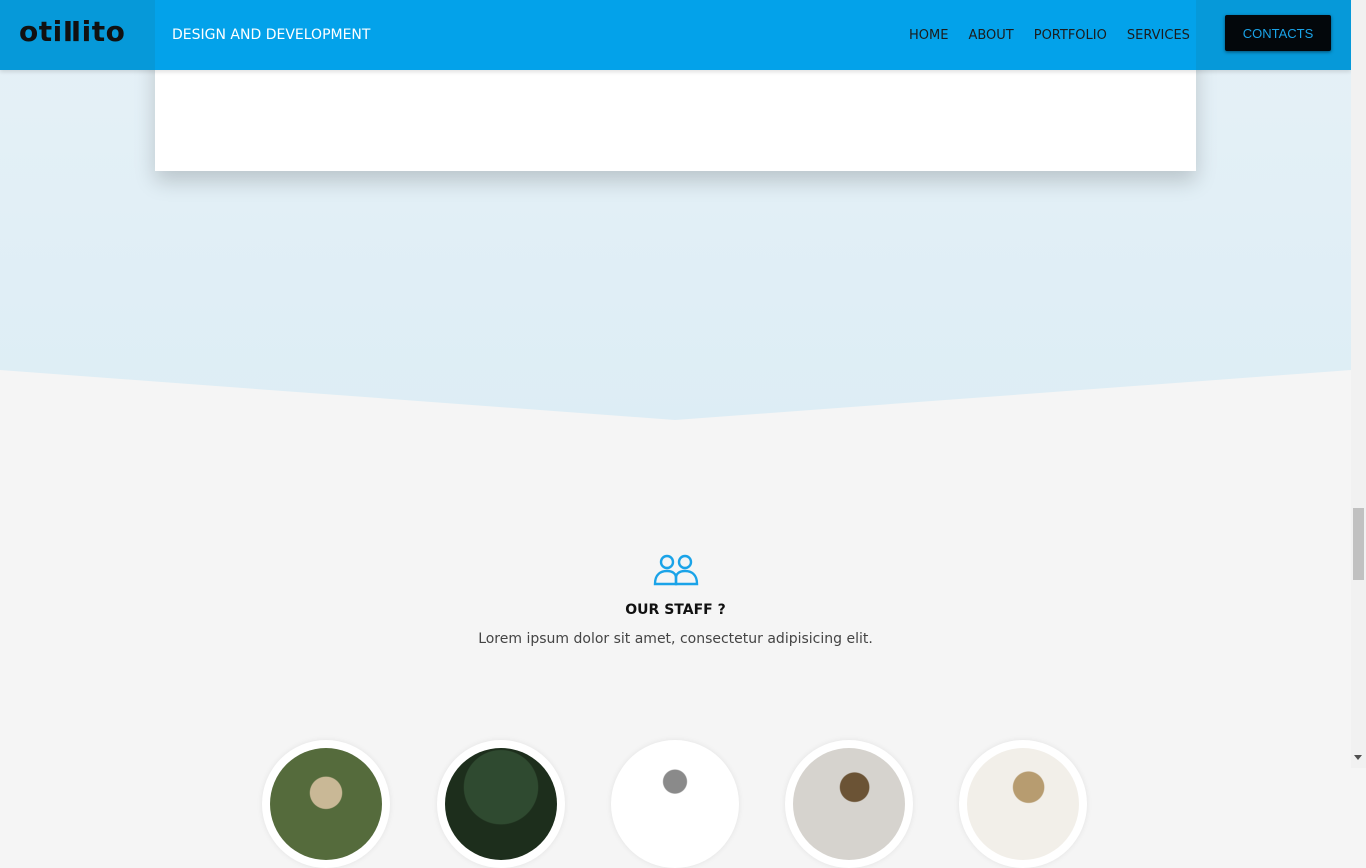 Image resolution: width=1366 pixels, height=868 pixels. What do you see at coordinates (675, 396) in the screenshot?
I see `section-divider` at bounding box center [675, 396].